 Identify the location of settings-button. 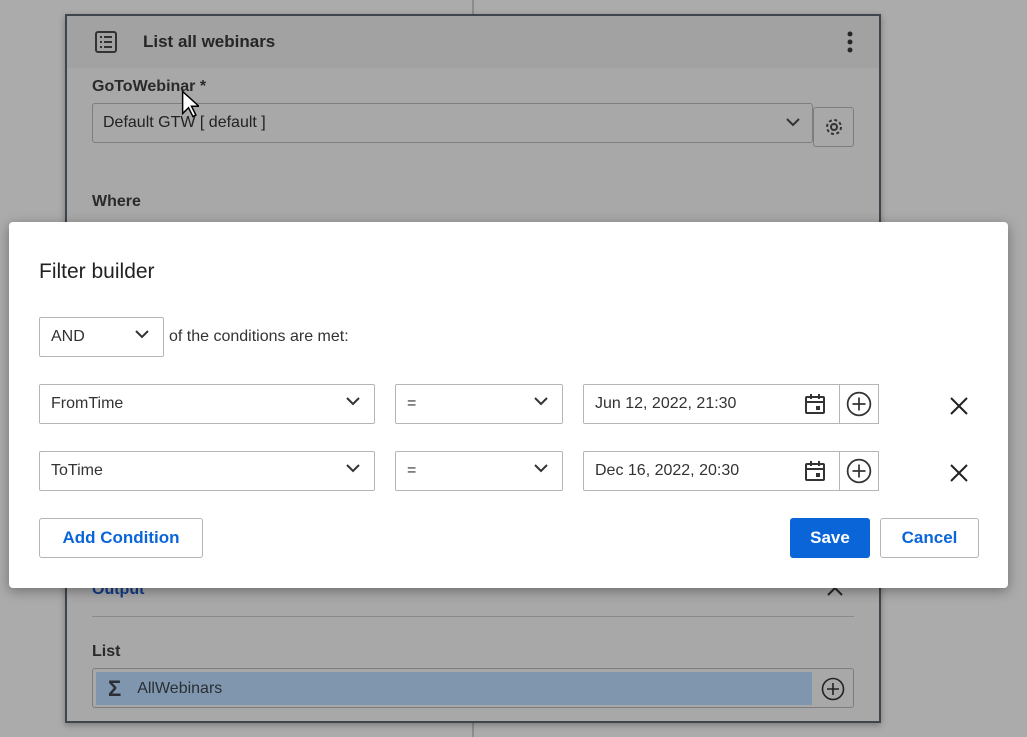
(833, 127).